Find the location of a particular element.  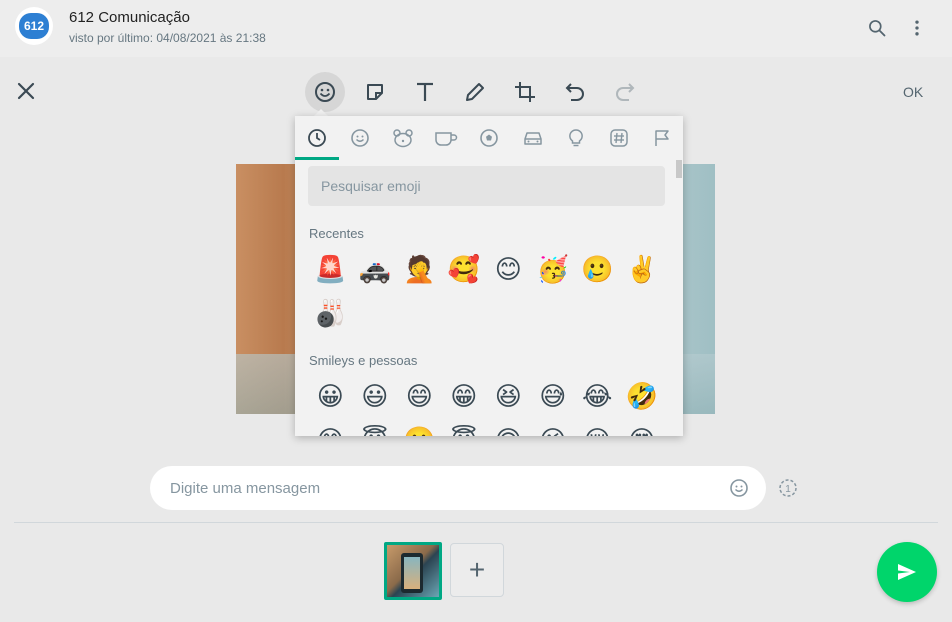

send-icon is located at coordinates (907, 572).